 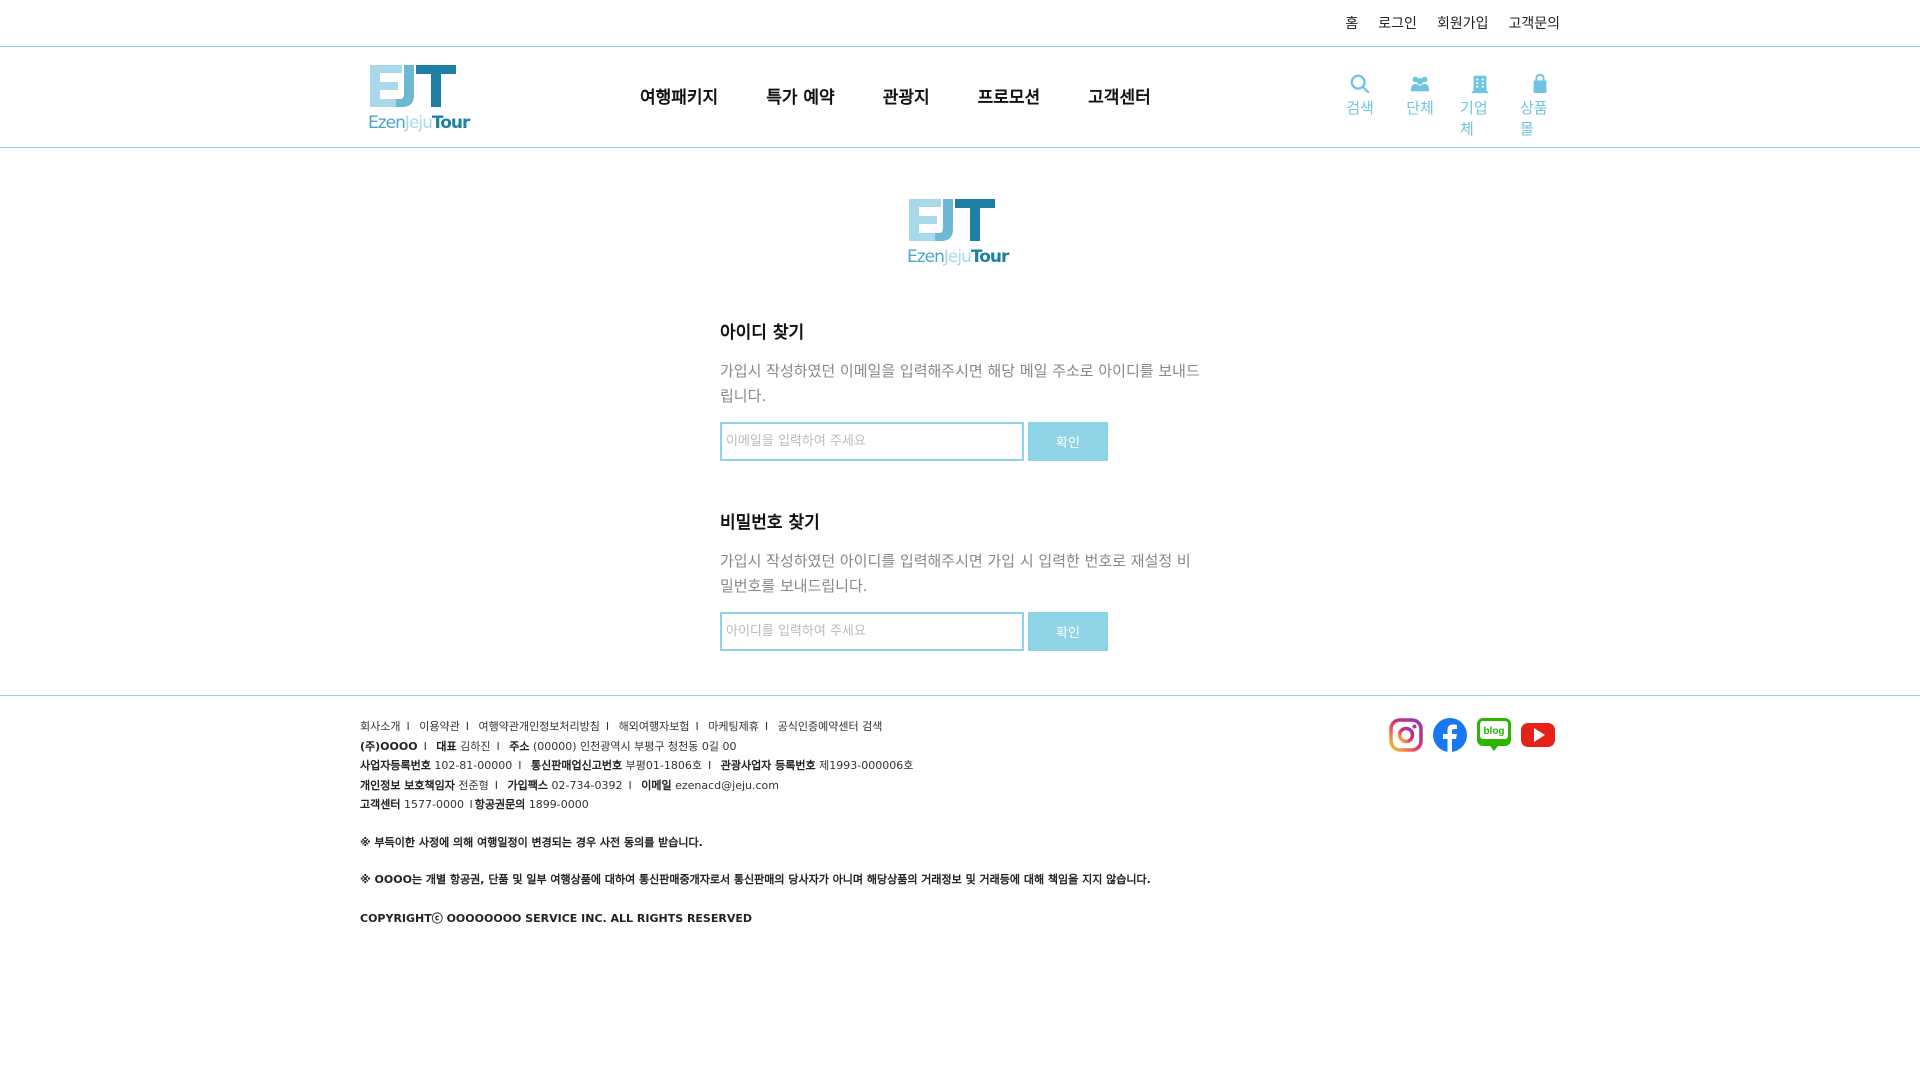 What do you see at coordinates (1450, 106) in the screenshot?
I see `quick-links: 검색 단체 기업체 상품몰` at bounding box center [1450, 106].